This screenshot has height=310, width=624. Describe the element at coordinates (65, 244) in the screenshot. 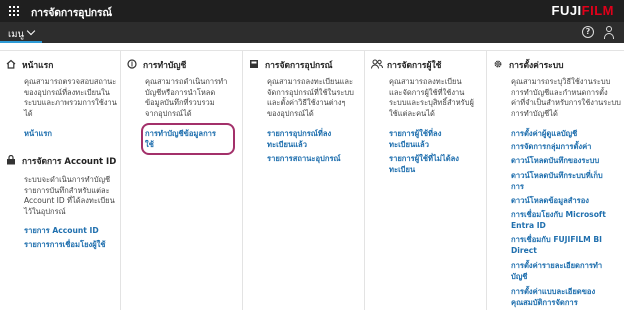

I see `link-user-association-list: รายการการเชื่อมโยงผู้ใช้` at that location.